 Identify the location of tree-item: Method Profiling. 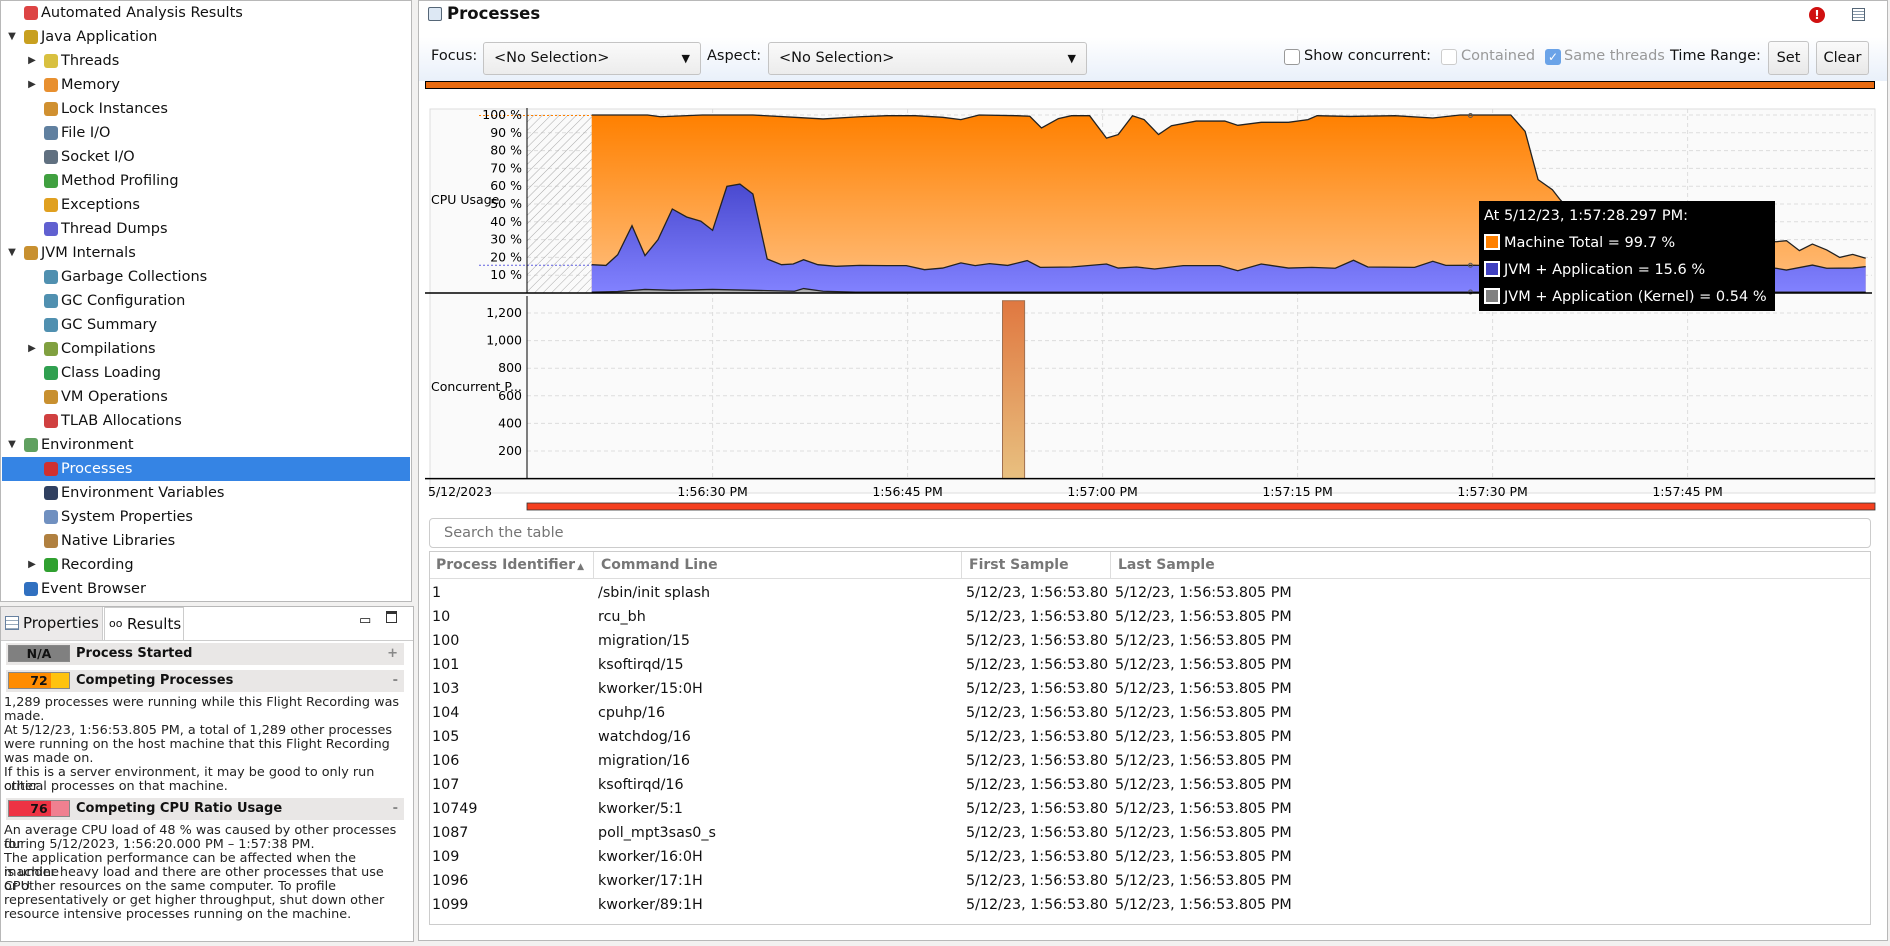
(206, 181).